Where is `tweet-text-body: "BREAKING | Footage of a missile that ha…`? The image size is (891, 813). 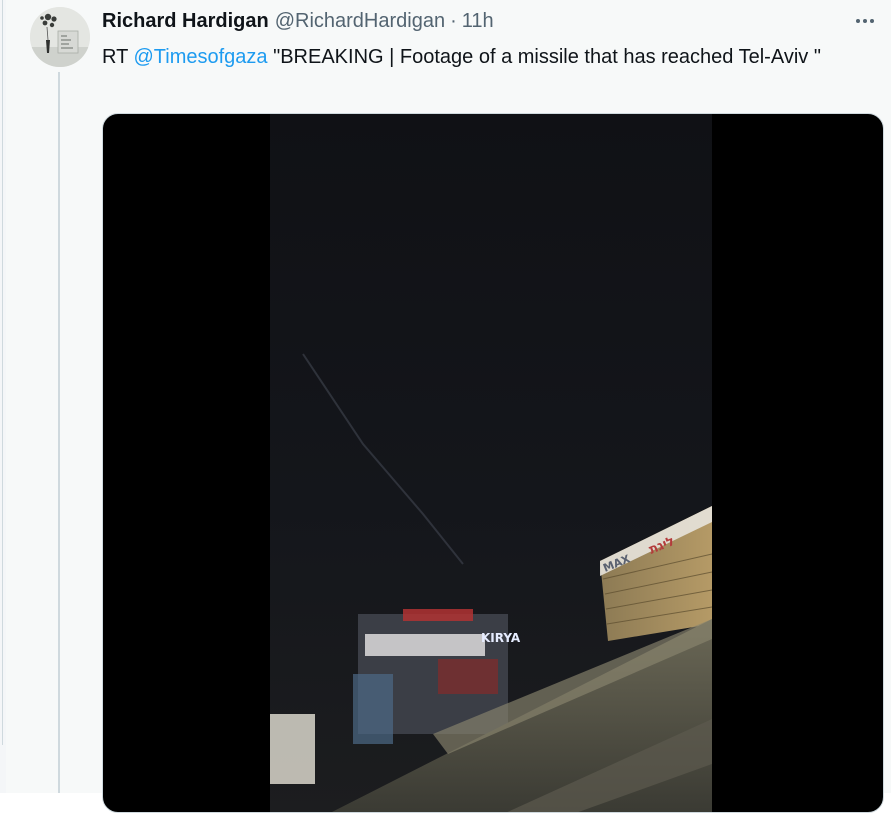
tweet-text-body: "BREAKING | Footage of a missile that ha… is located at coordinates (544, 57).